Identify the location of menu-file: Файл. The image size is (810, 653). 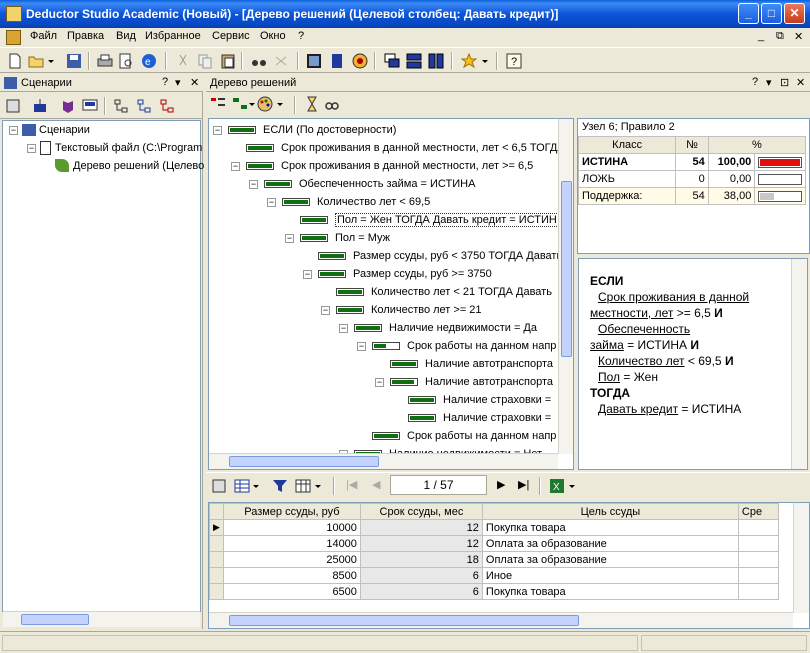
(43, 36).